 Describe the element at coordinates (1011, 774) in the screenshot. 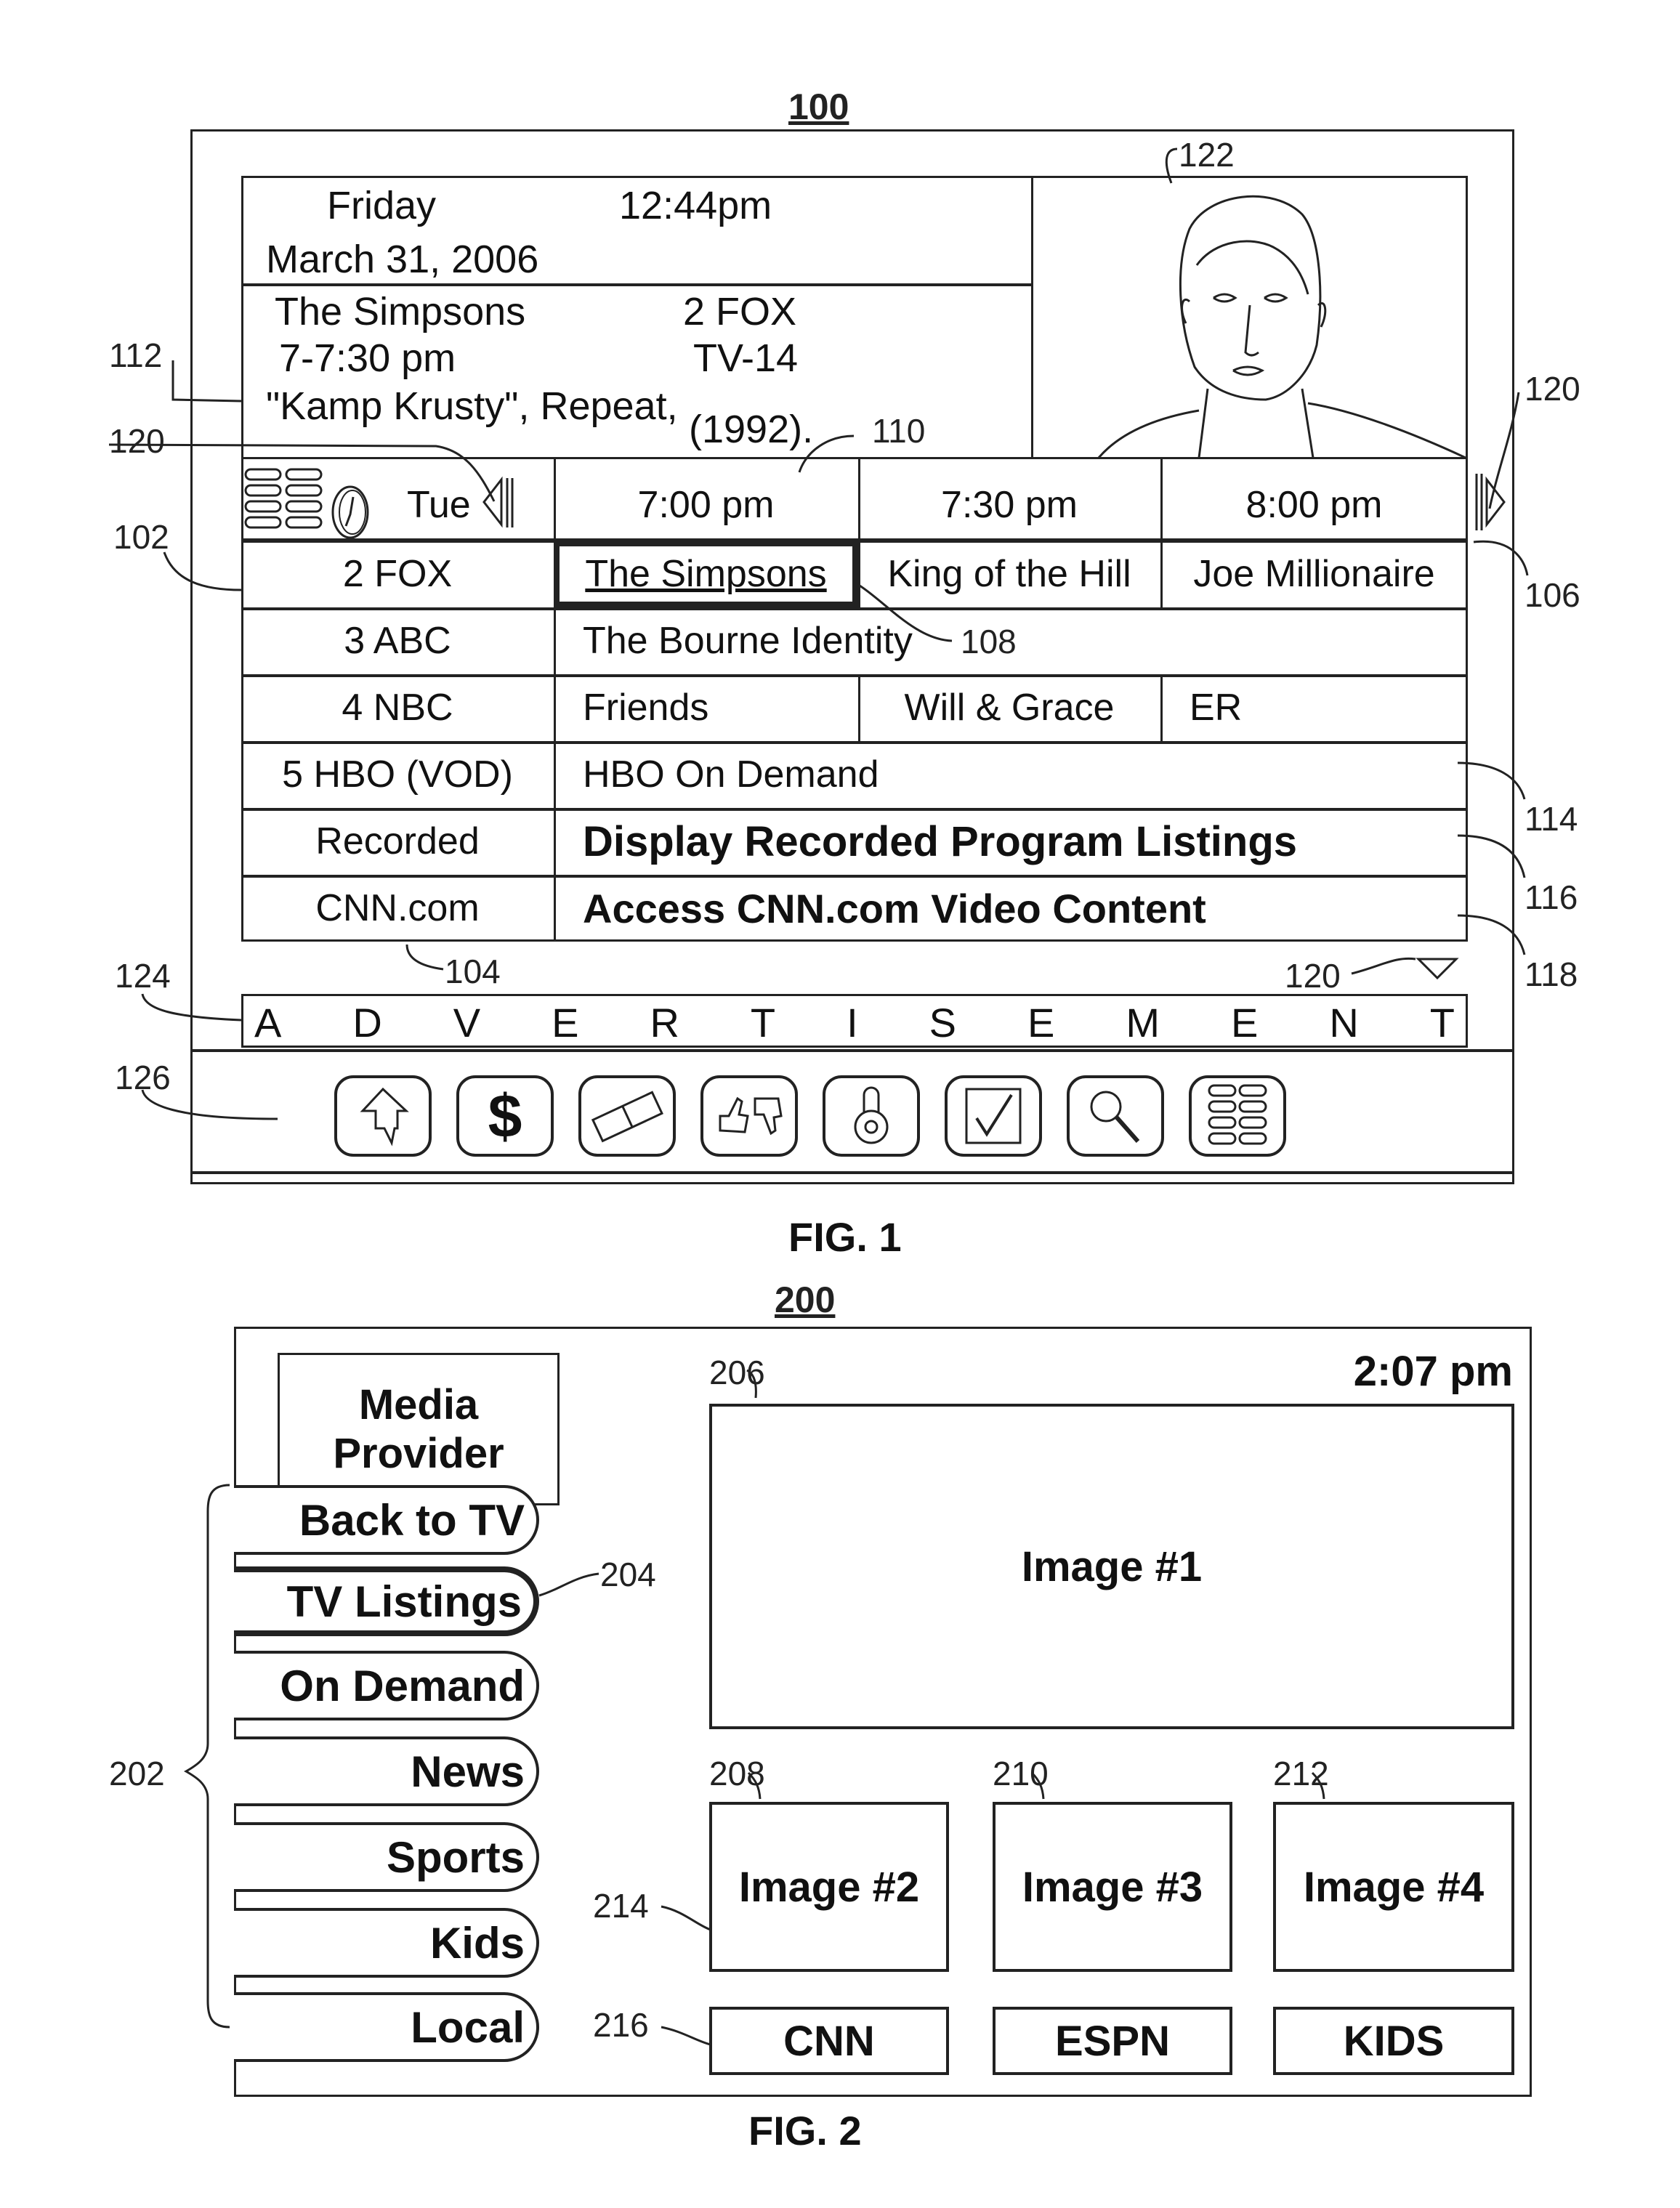

I see `program-cell: HBO On Demand` at that location.